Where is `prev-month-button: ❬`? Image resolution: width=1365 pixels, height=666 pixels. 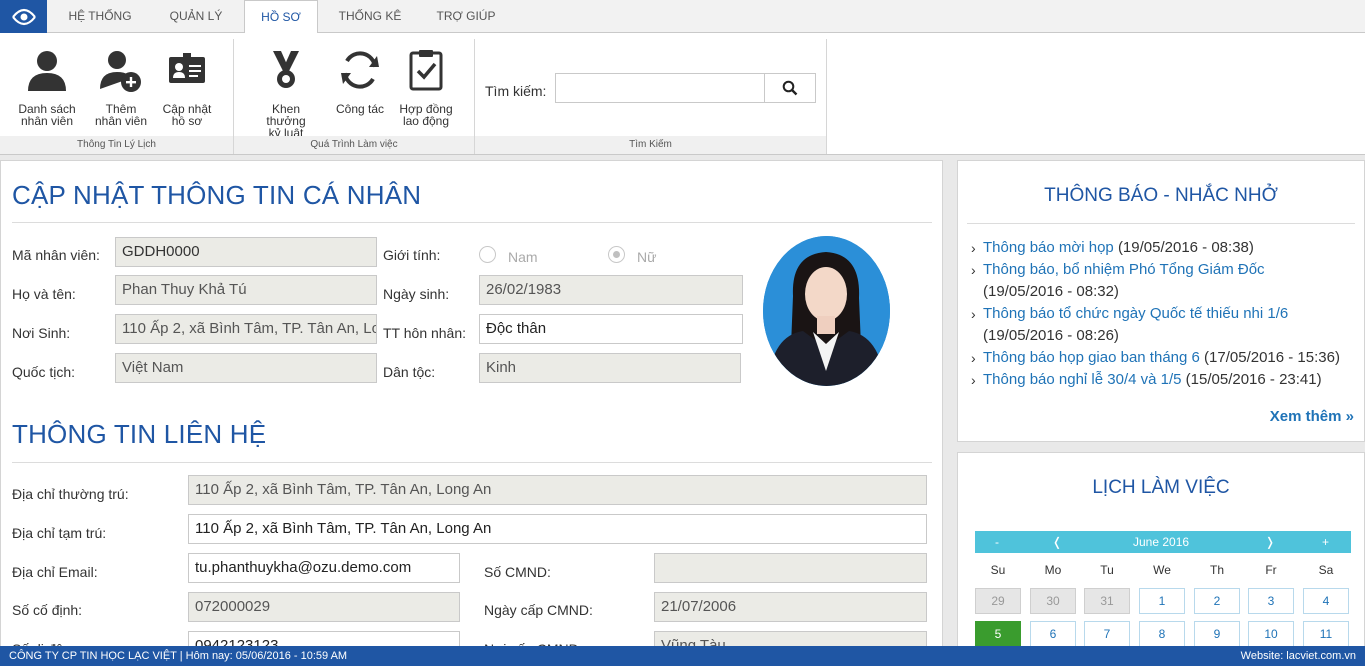
prev-month-button: ❬ is located at coordinates (1057, 542).